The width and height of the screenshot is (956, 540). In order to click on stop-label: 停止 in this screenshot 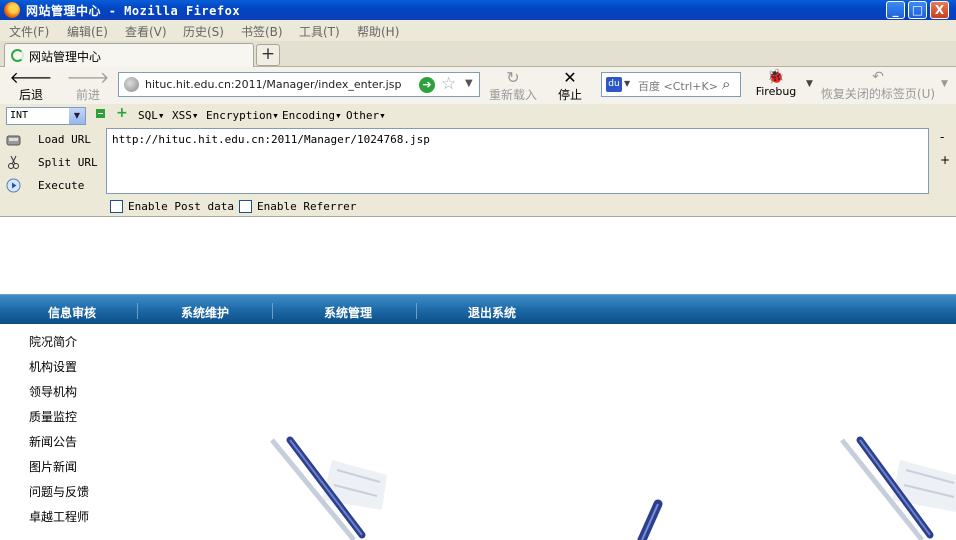, I will do `click(569, 95)`.